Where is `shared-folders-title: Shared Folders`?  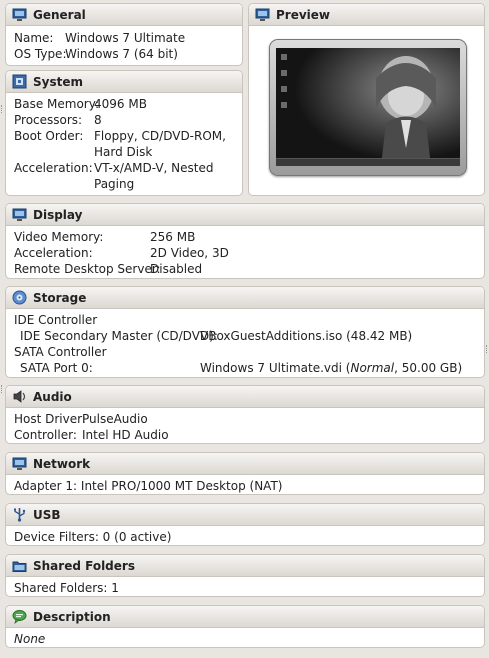
shared-folders-title: Shared Folders is located at coordinates (84, 565).